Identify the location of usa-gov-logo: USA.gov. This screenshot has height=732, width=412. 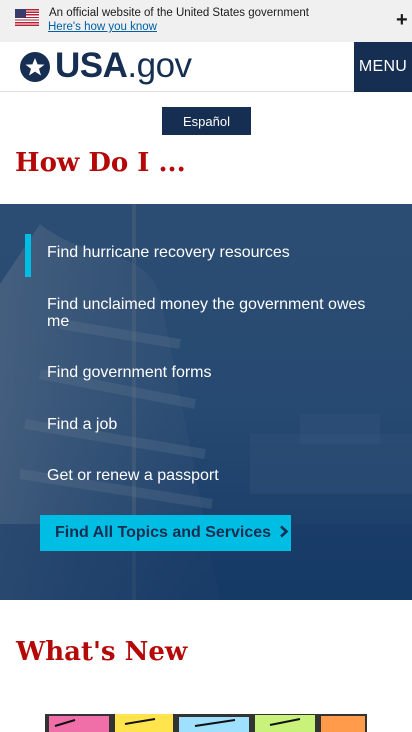
(123, 66).